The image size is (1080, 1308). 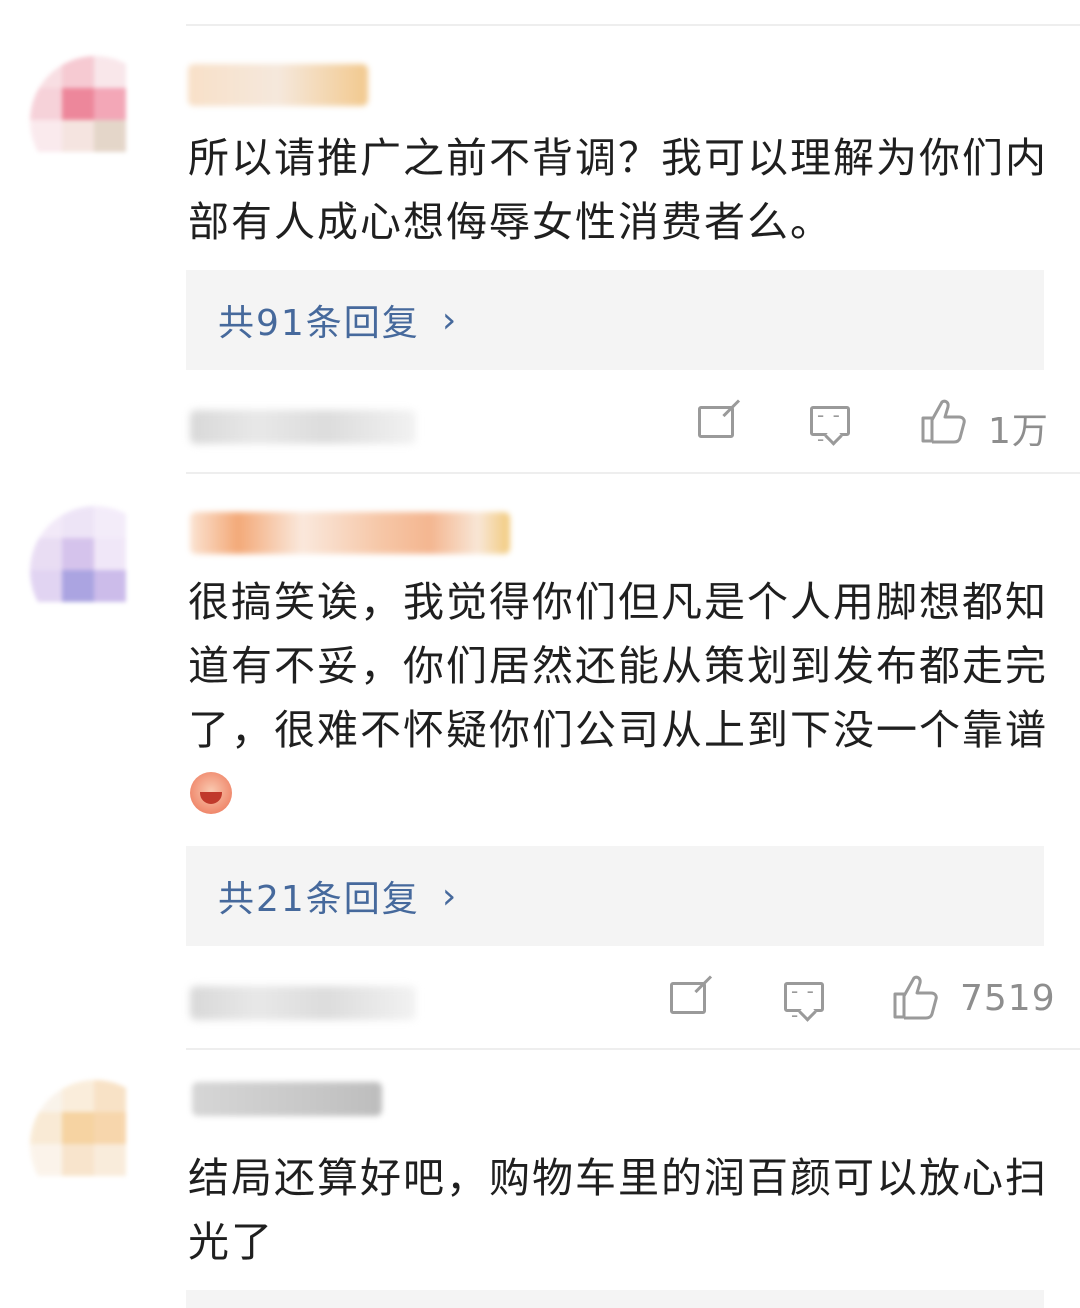 What do you see at coordinates (615, 1299) in the screenshot?
I see `reply-thread-button` at bounding box center [615, 1299].